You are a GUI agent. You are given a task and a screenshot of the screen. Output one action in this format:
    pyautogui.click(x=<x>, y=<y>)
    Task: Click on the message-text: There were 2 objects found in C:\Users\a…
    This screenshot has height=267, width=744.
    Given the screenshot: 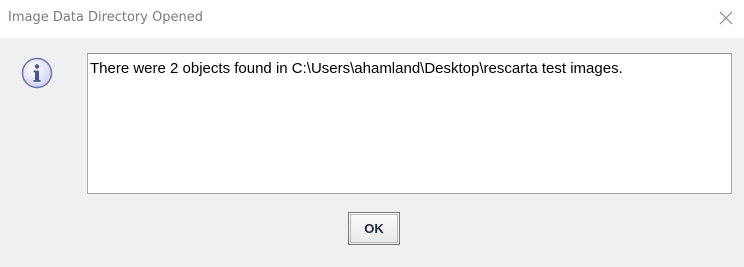 What is the action you would take?
    pyautogui.click(x=356, y=68)
    